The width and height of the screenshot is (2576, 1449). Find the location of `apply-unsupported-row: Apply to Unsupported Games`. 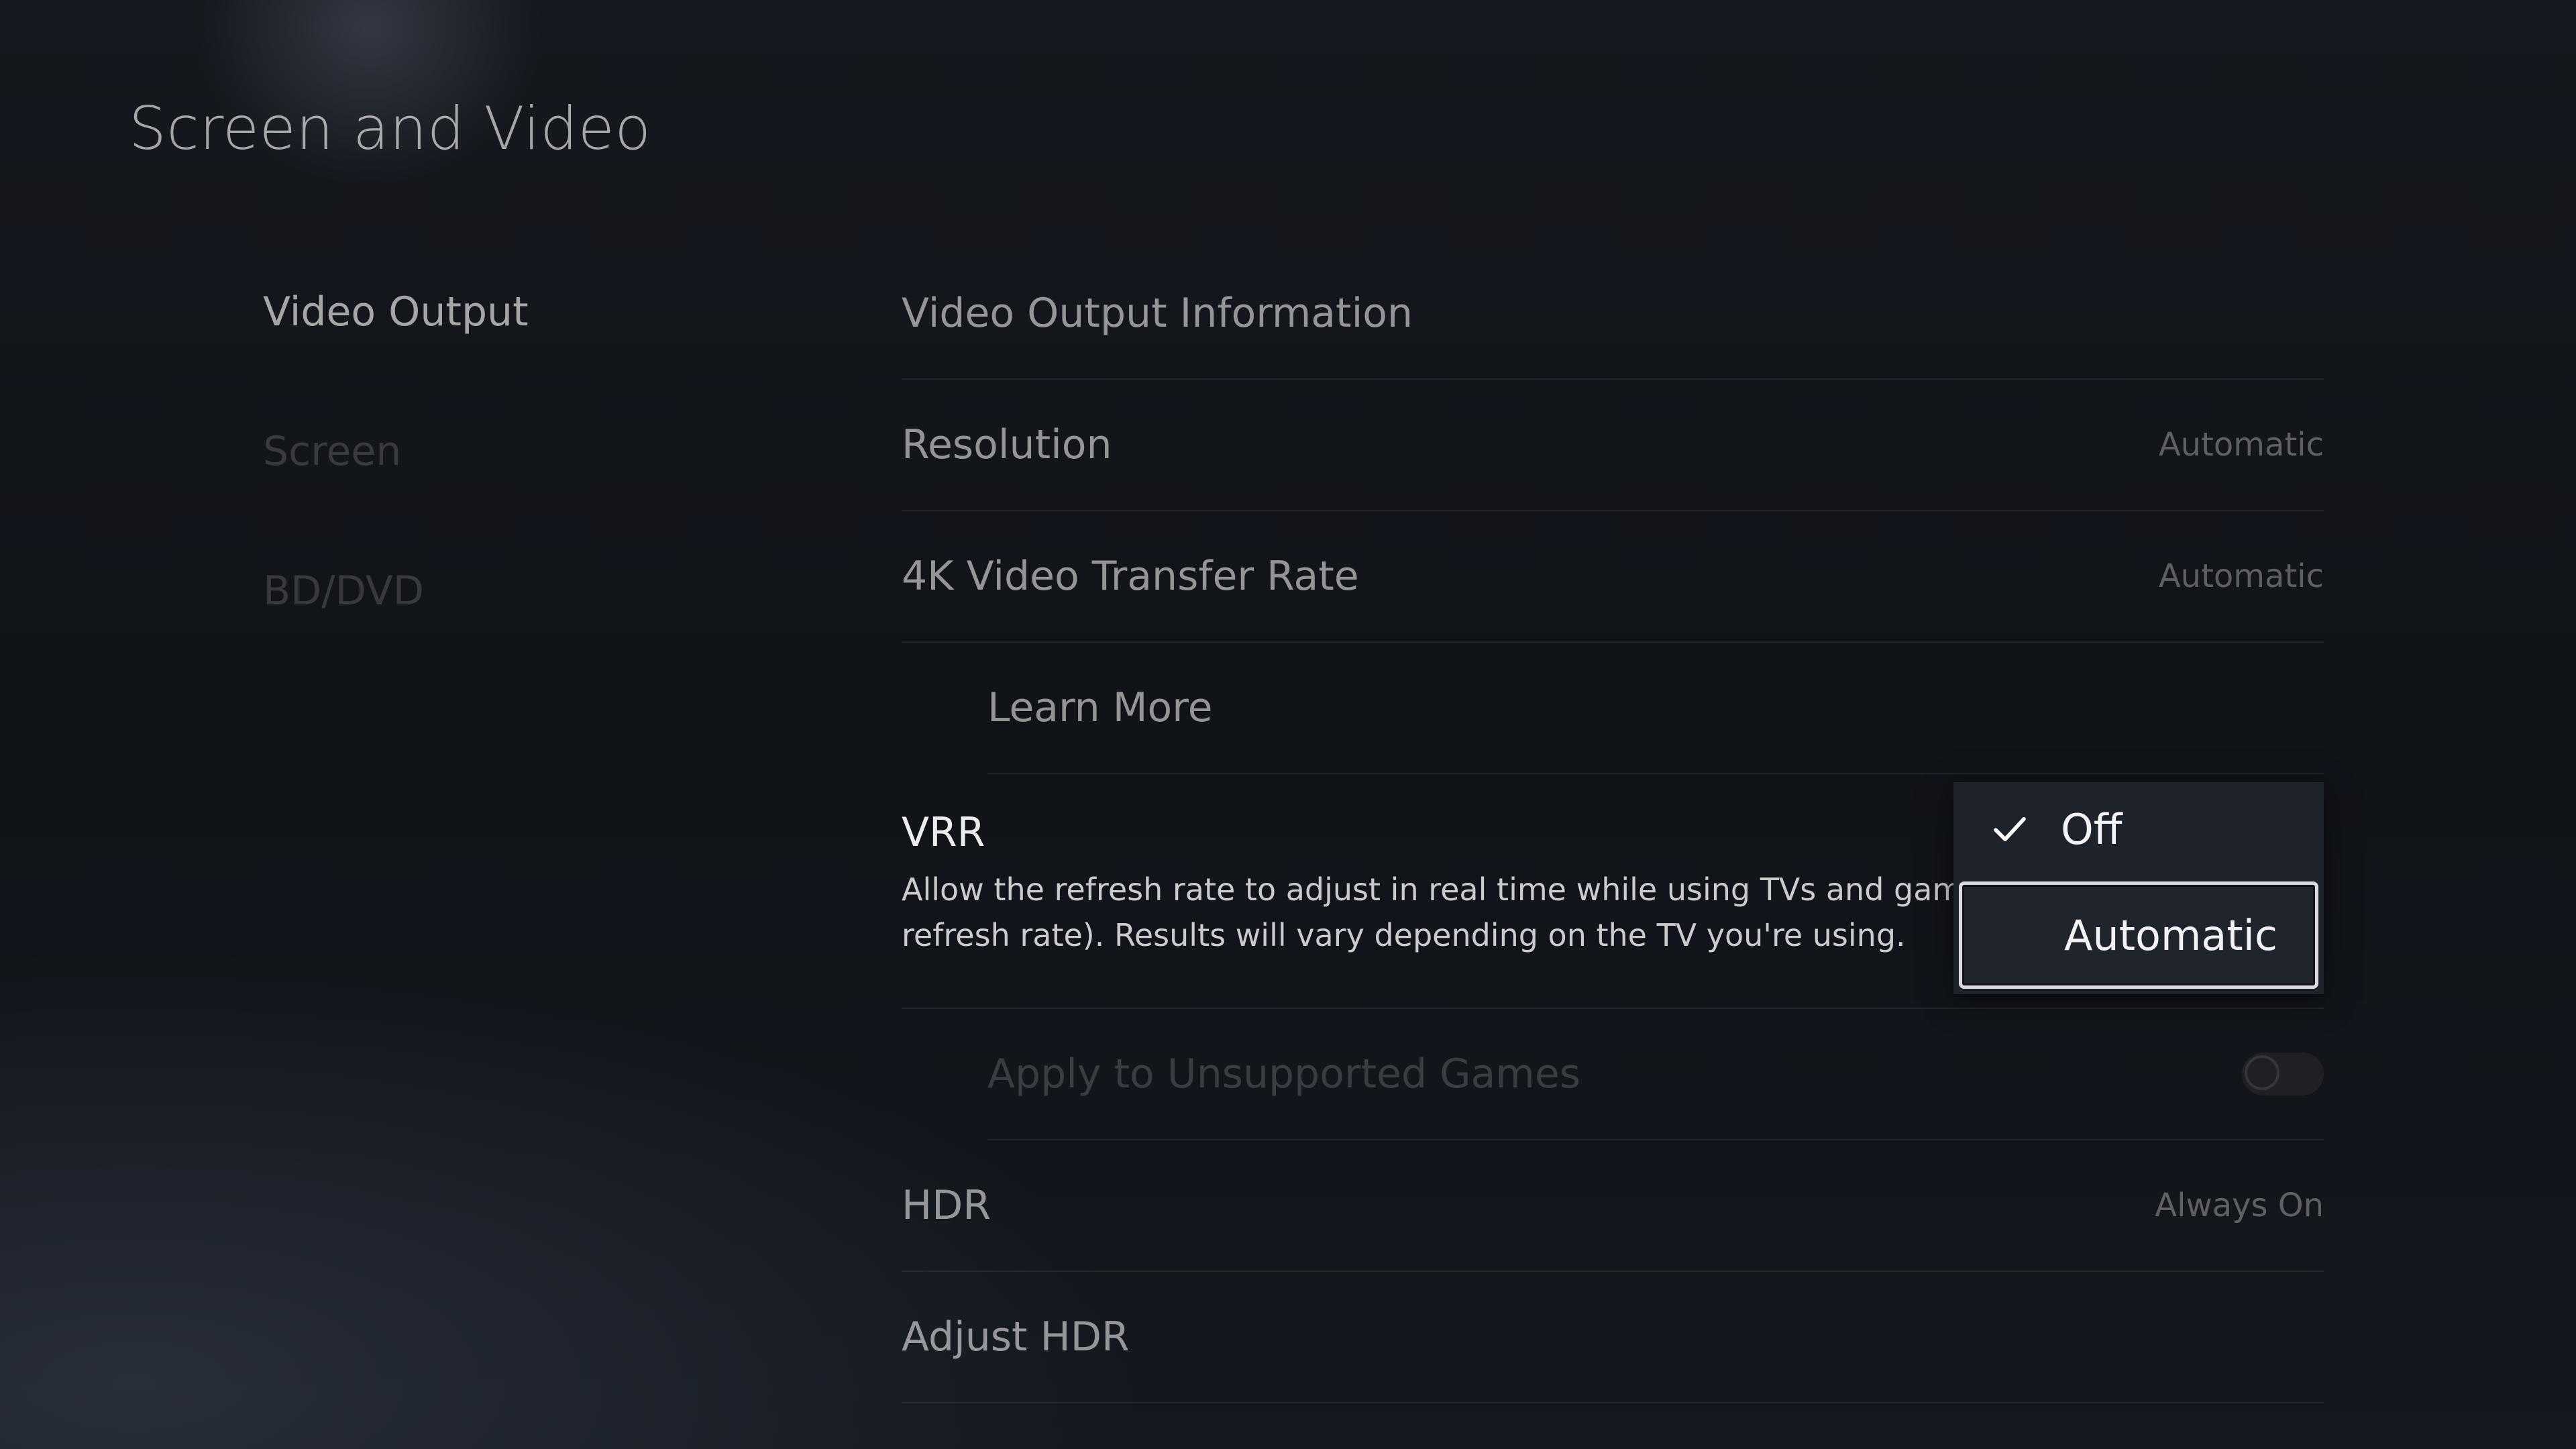

apply-unsupported-row: Apply to Unsupported Games is located at coordinates (1655, 1074).